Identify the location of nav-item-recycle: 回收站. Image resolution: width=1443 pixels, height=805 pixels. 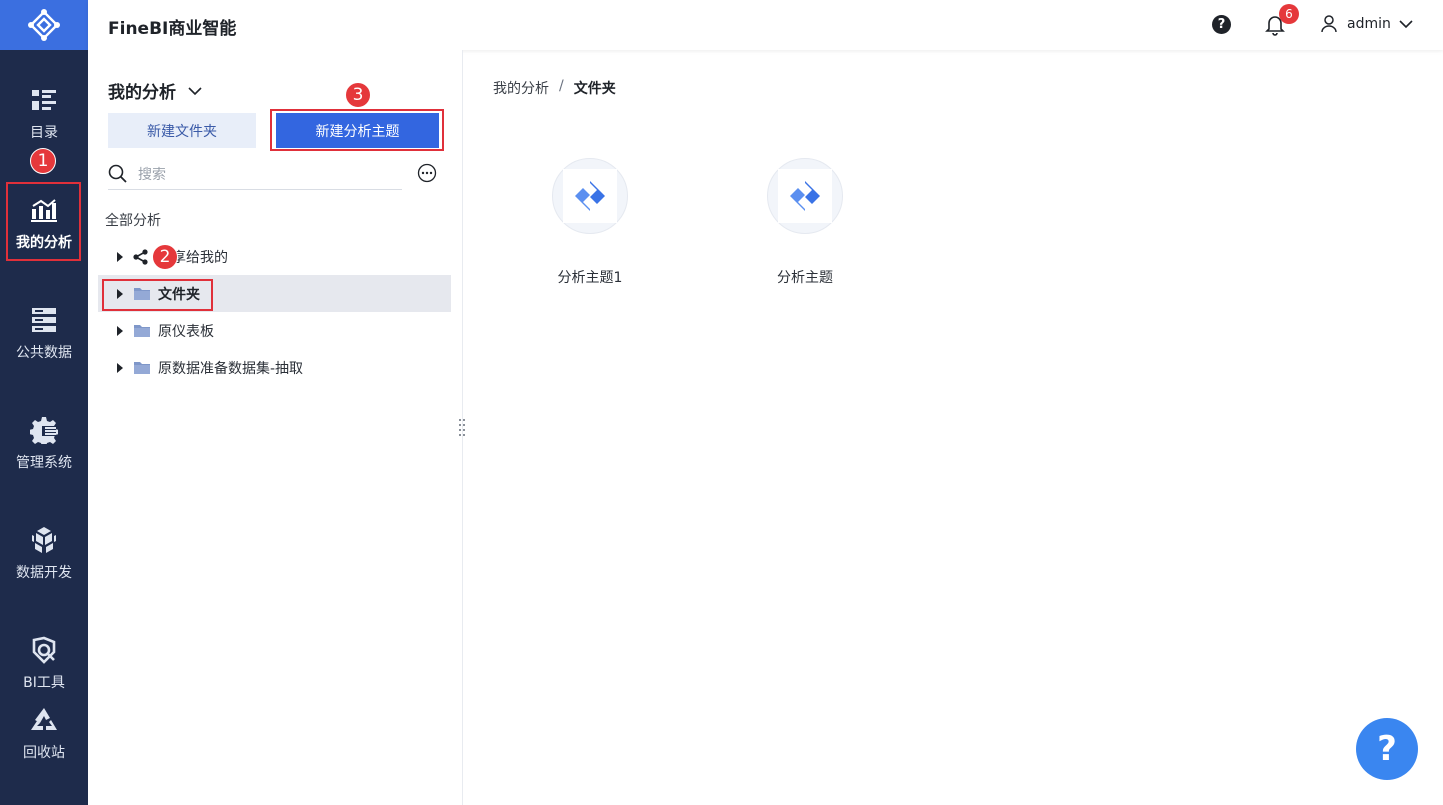
(44, 734).